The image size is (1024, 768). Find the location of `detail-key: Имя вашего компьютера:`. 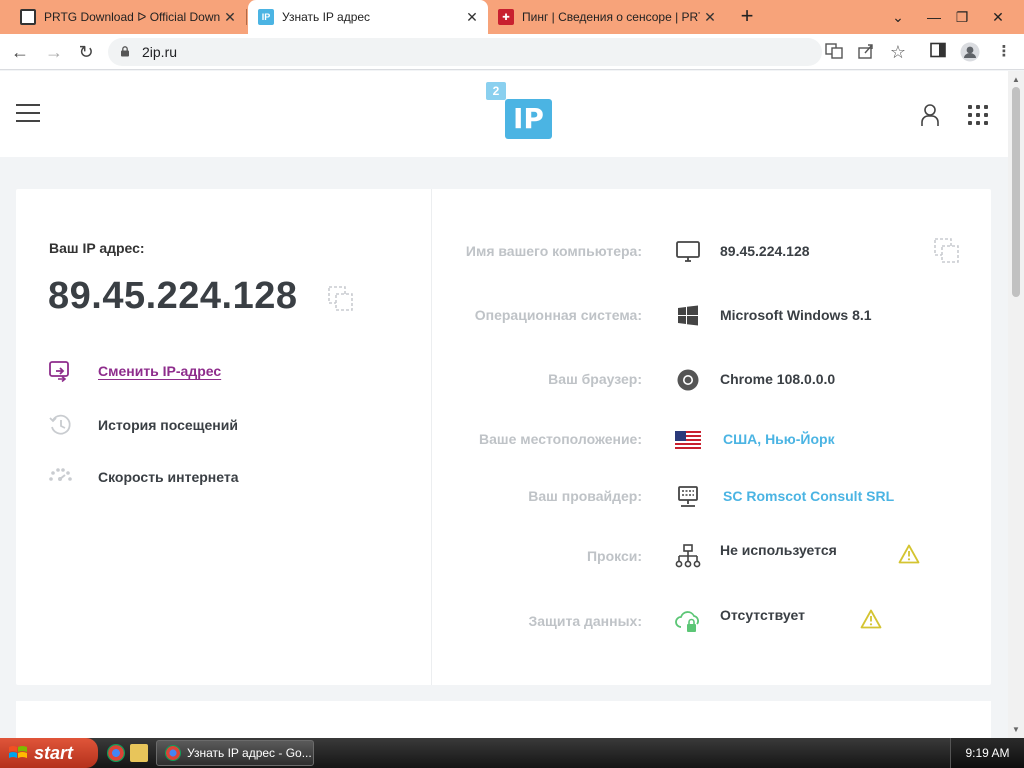

detail-key: Имя вашего компьютера: is located at coordinates (553, 251).